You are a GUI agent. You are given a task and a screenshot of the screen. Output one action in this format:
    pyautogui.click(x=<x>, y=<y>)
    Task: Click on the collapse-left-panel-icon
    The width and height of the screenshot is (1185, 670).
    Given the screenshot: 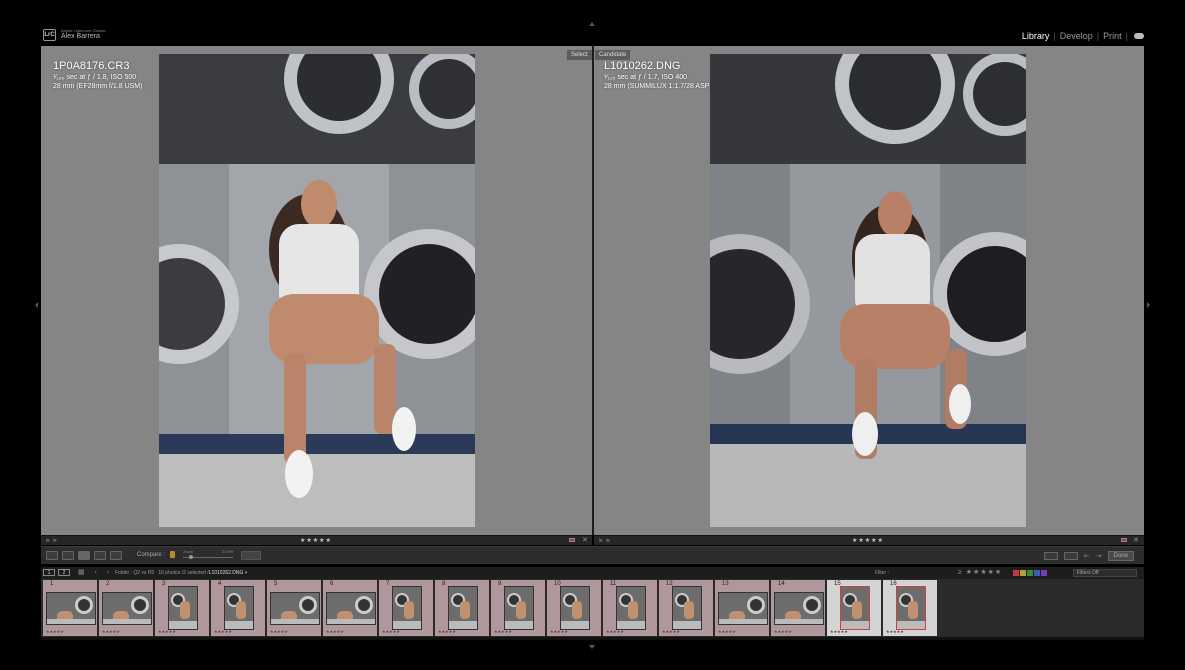 What is the action you would take?
    pyautogui.click(x=36, y=305)
    